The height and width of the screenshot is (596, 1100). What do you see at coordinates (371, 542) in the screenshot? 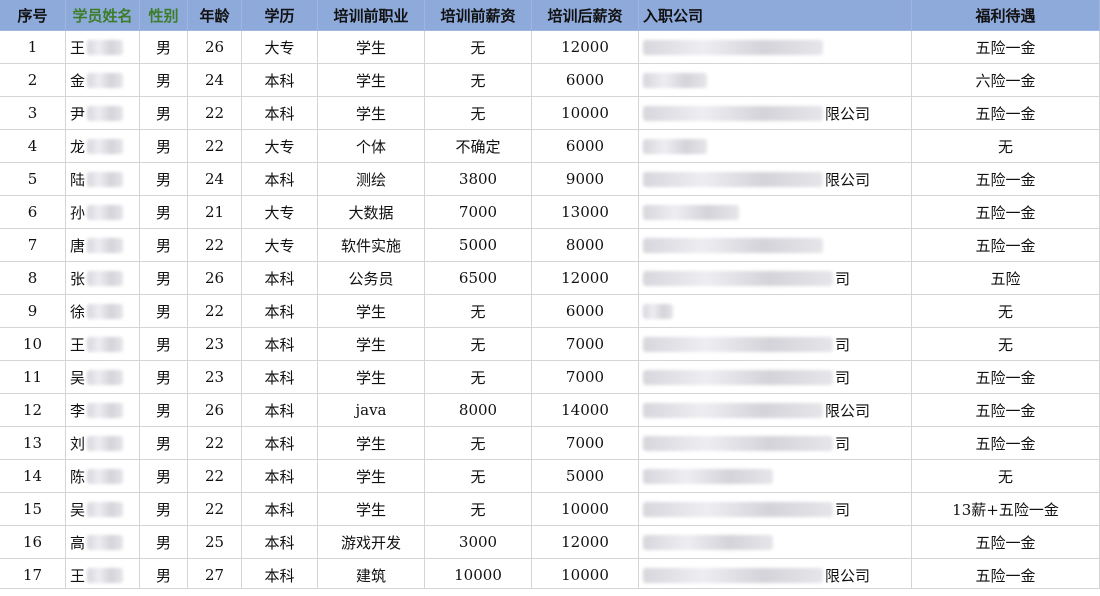
I see `cell-prev-job: 游戏开发` at bounding box center [371, 542].